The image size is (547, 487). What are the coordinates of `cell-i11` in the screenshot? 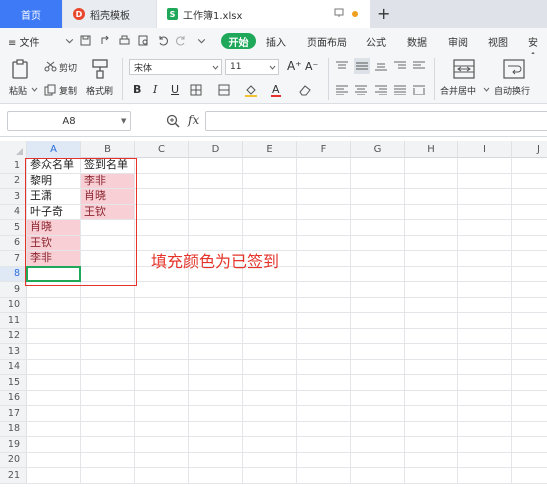 It's located at (485, 321).